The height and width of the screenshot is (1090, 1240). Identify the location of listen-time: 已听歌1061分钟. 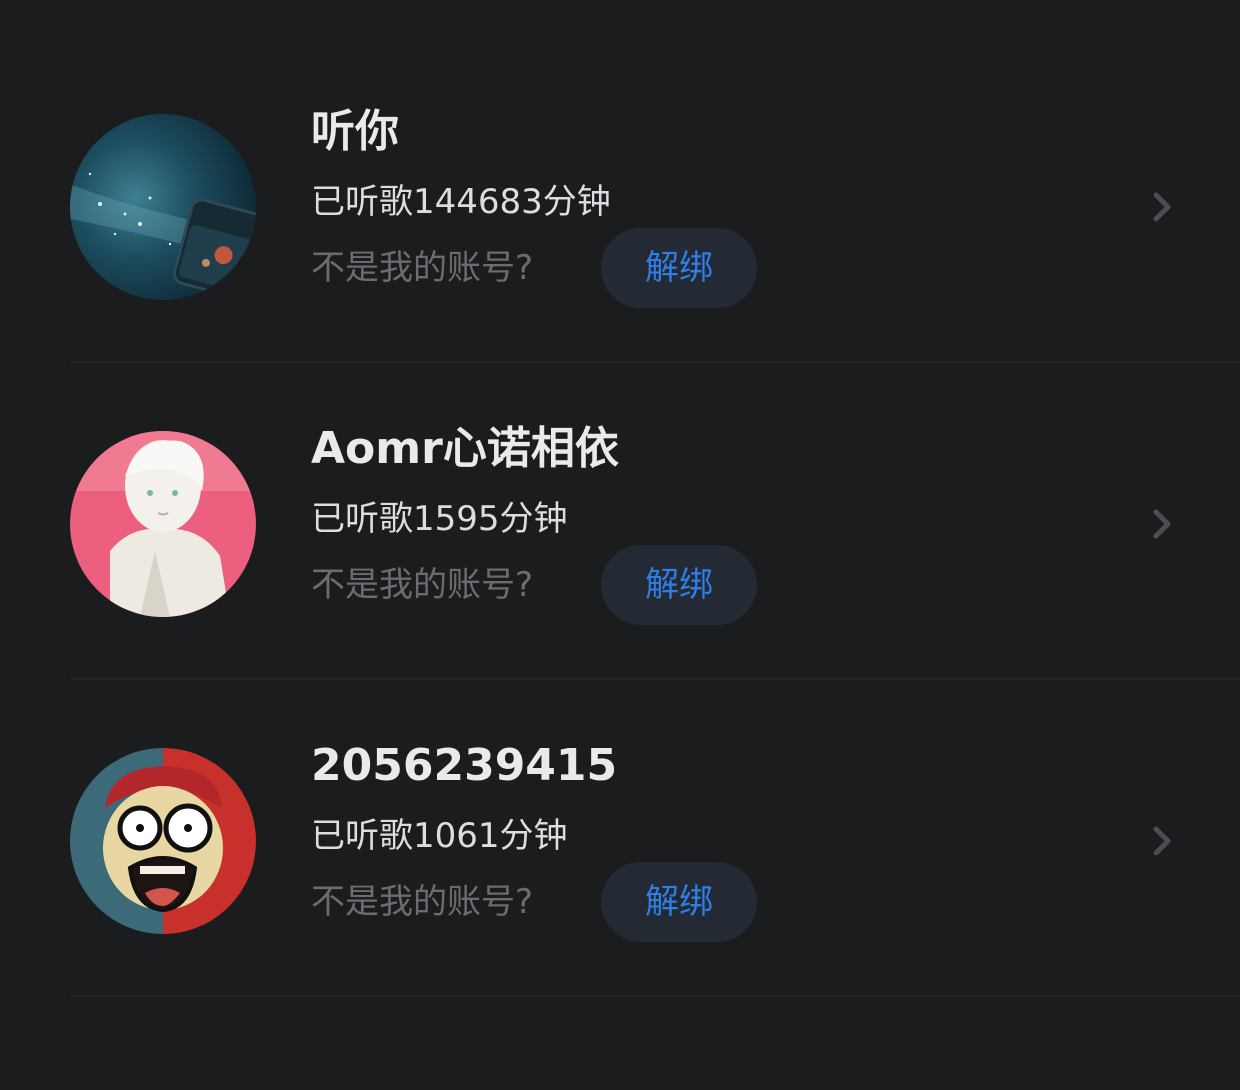
(439, 836).